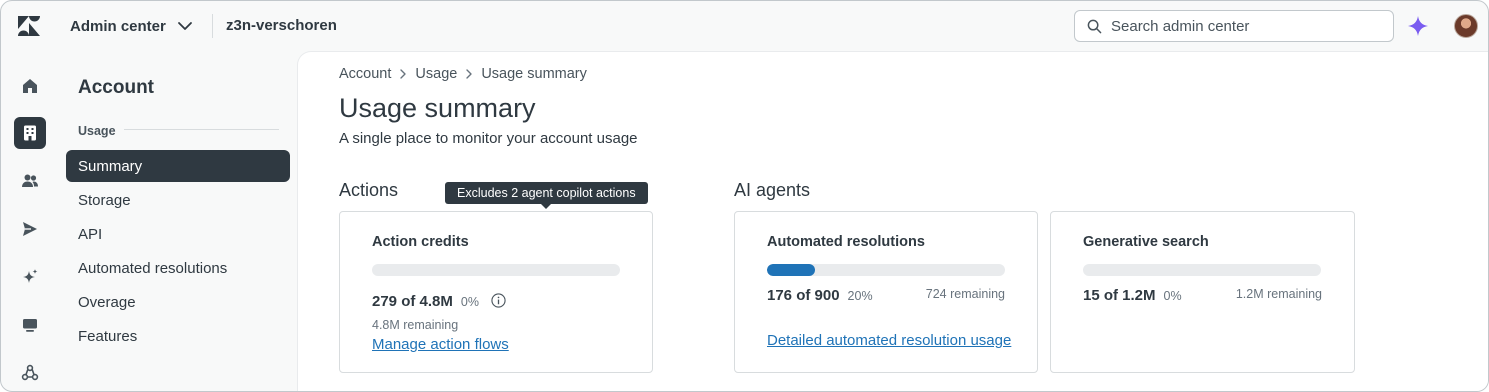  I want to click on page-title: Usage summary, so click(437, 108).